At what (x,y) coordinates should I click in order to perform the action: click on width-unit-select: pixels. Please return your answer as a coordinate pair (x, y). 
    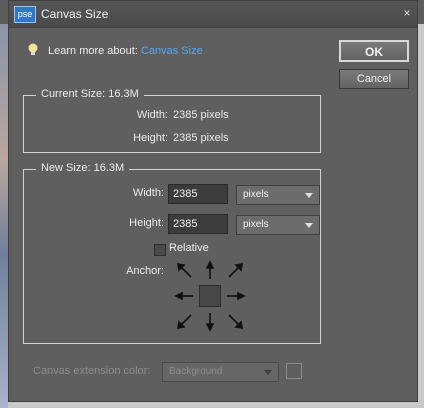
    Looking at the image, I should click on (278, 195).